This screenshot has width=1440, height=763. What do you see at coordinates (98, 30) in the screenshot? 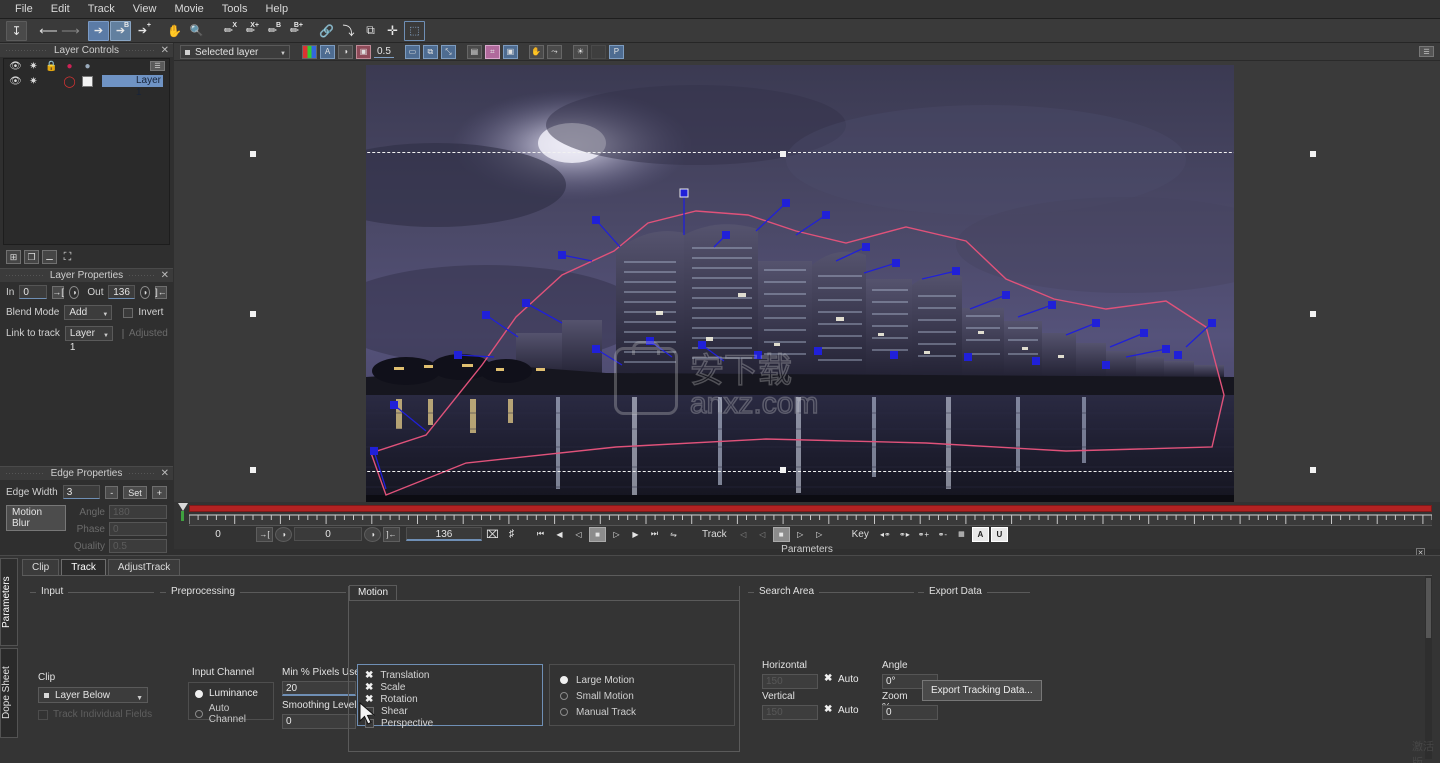
I see `select-arrow-icon: ➔` at bounding box center [98, 30].